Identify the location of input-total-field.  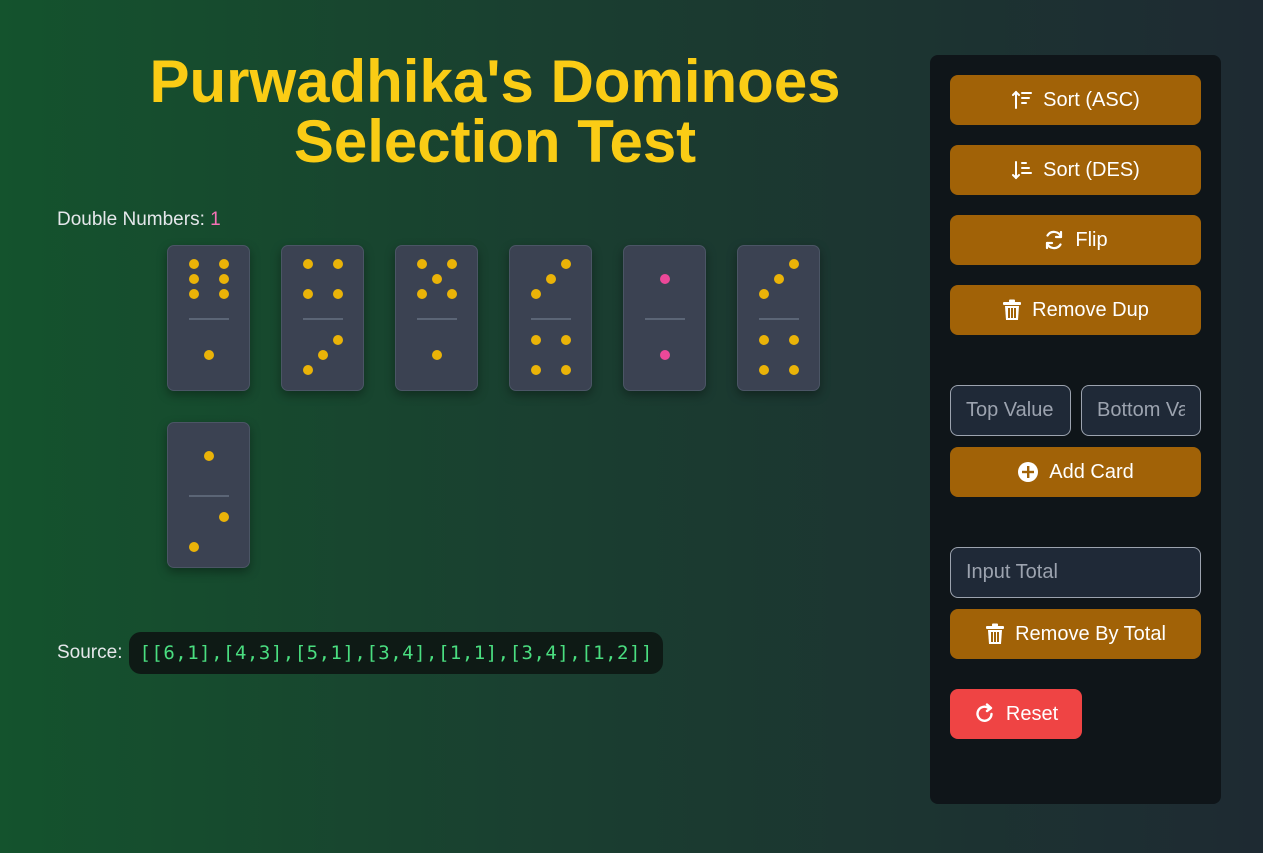
(1075, 572).